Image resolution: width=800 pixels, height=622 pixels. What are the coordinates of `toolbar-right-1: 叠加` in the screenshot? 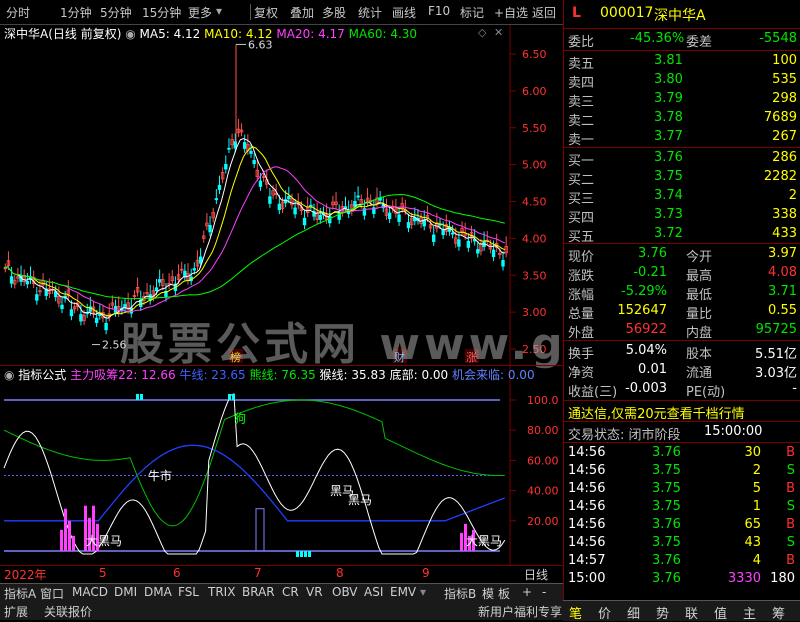 It's located at (302, 12).